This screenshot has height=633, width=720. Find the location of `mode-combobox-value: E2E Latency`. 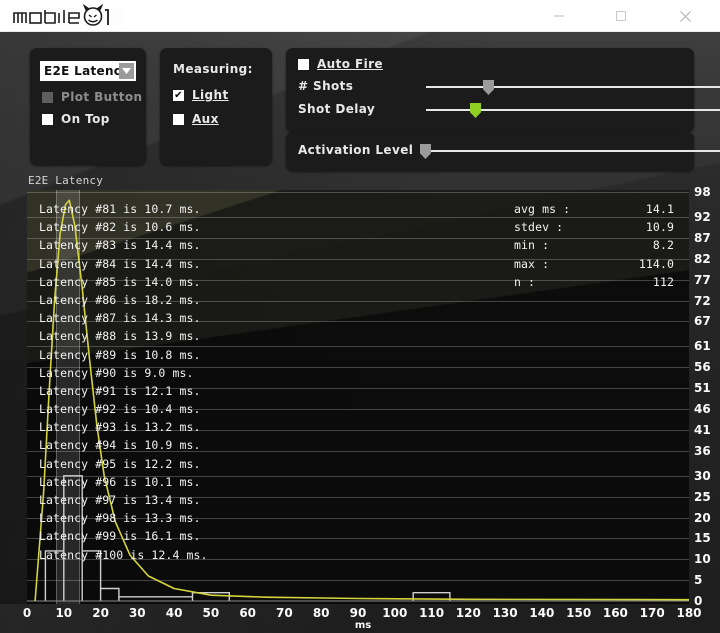

mode-combobox-value: E2E Latency is located at coordinates (87, 71).